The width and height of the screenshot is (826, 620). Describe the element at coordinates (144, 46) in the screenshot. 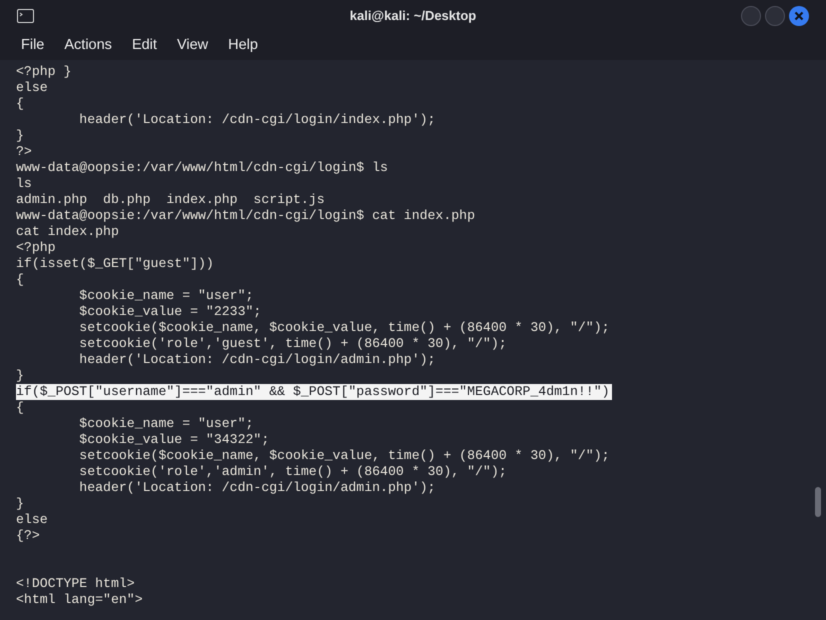

I see `menu-item: Edit` at that location.